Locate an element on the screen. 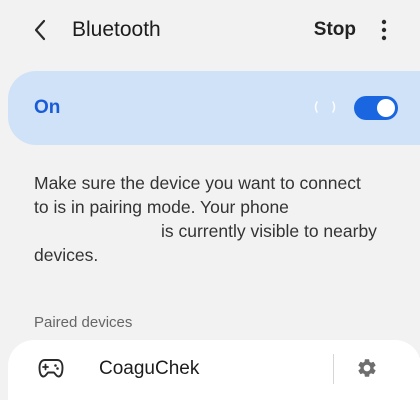 Image resolution: width=420 pixels, height=400 pixels. divider is located at coordinates (333, 369).